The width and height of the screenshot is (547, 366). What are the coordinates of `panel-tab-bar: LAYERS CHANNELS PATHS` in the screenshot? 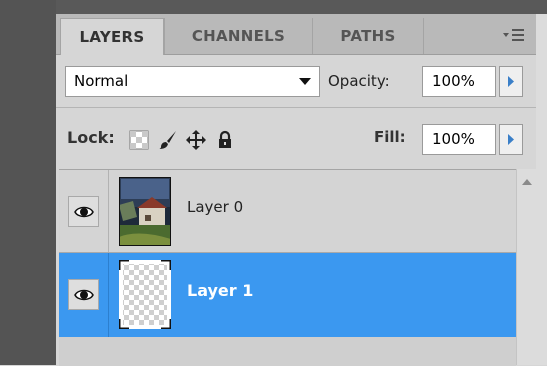 It's located at (296, 34).